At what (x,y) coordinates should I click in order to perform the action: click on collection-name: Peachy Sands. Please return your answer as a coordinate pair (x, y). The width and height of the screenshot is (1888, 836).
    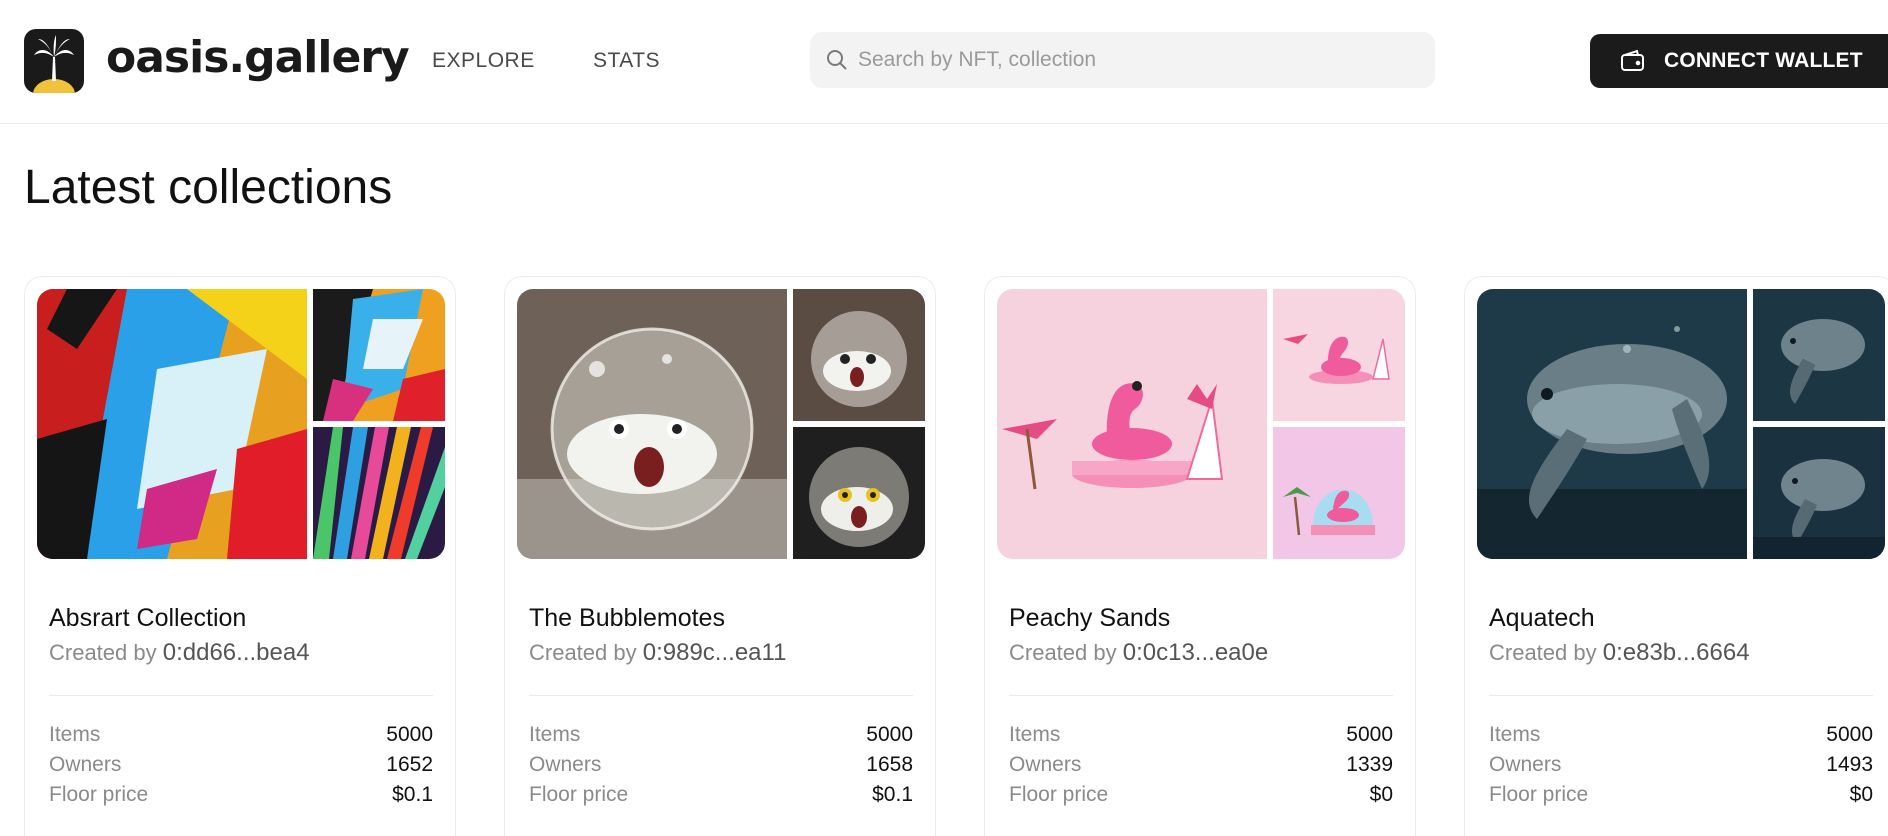
    Looking at the image, I should click on (1089, 618).